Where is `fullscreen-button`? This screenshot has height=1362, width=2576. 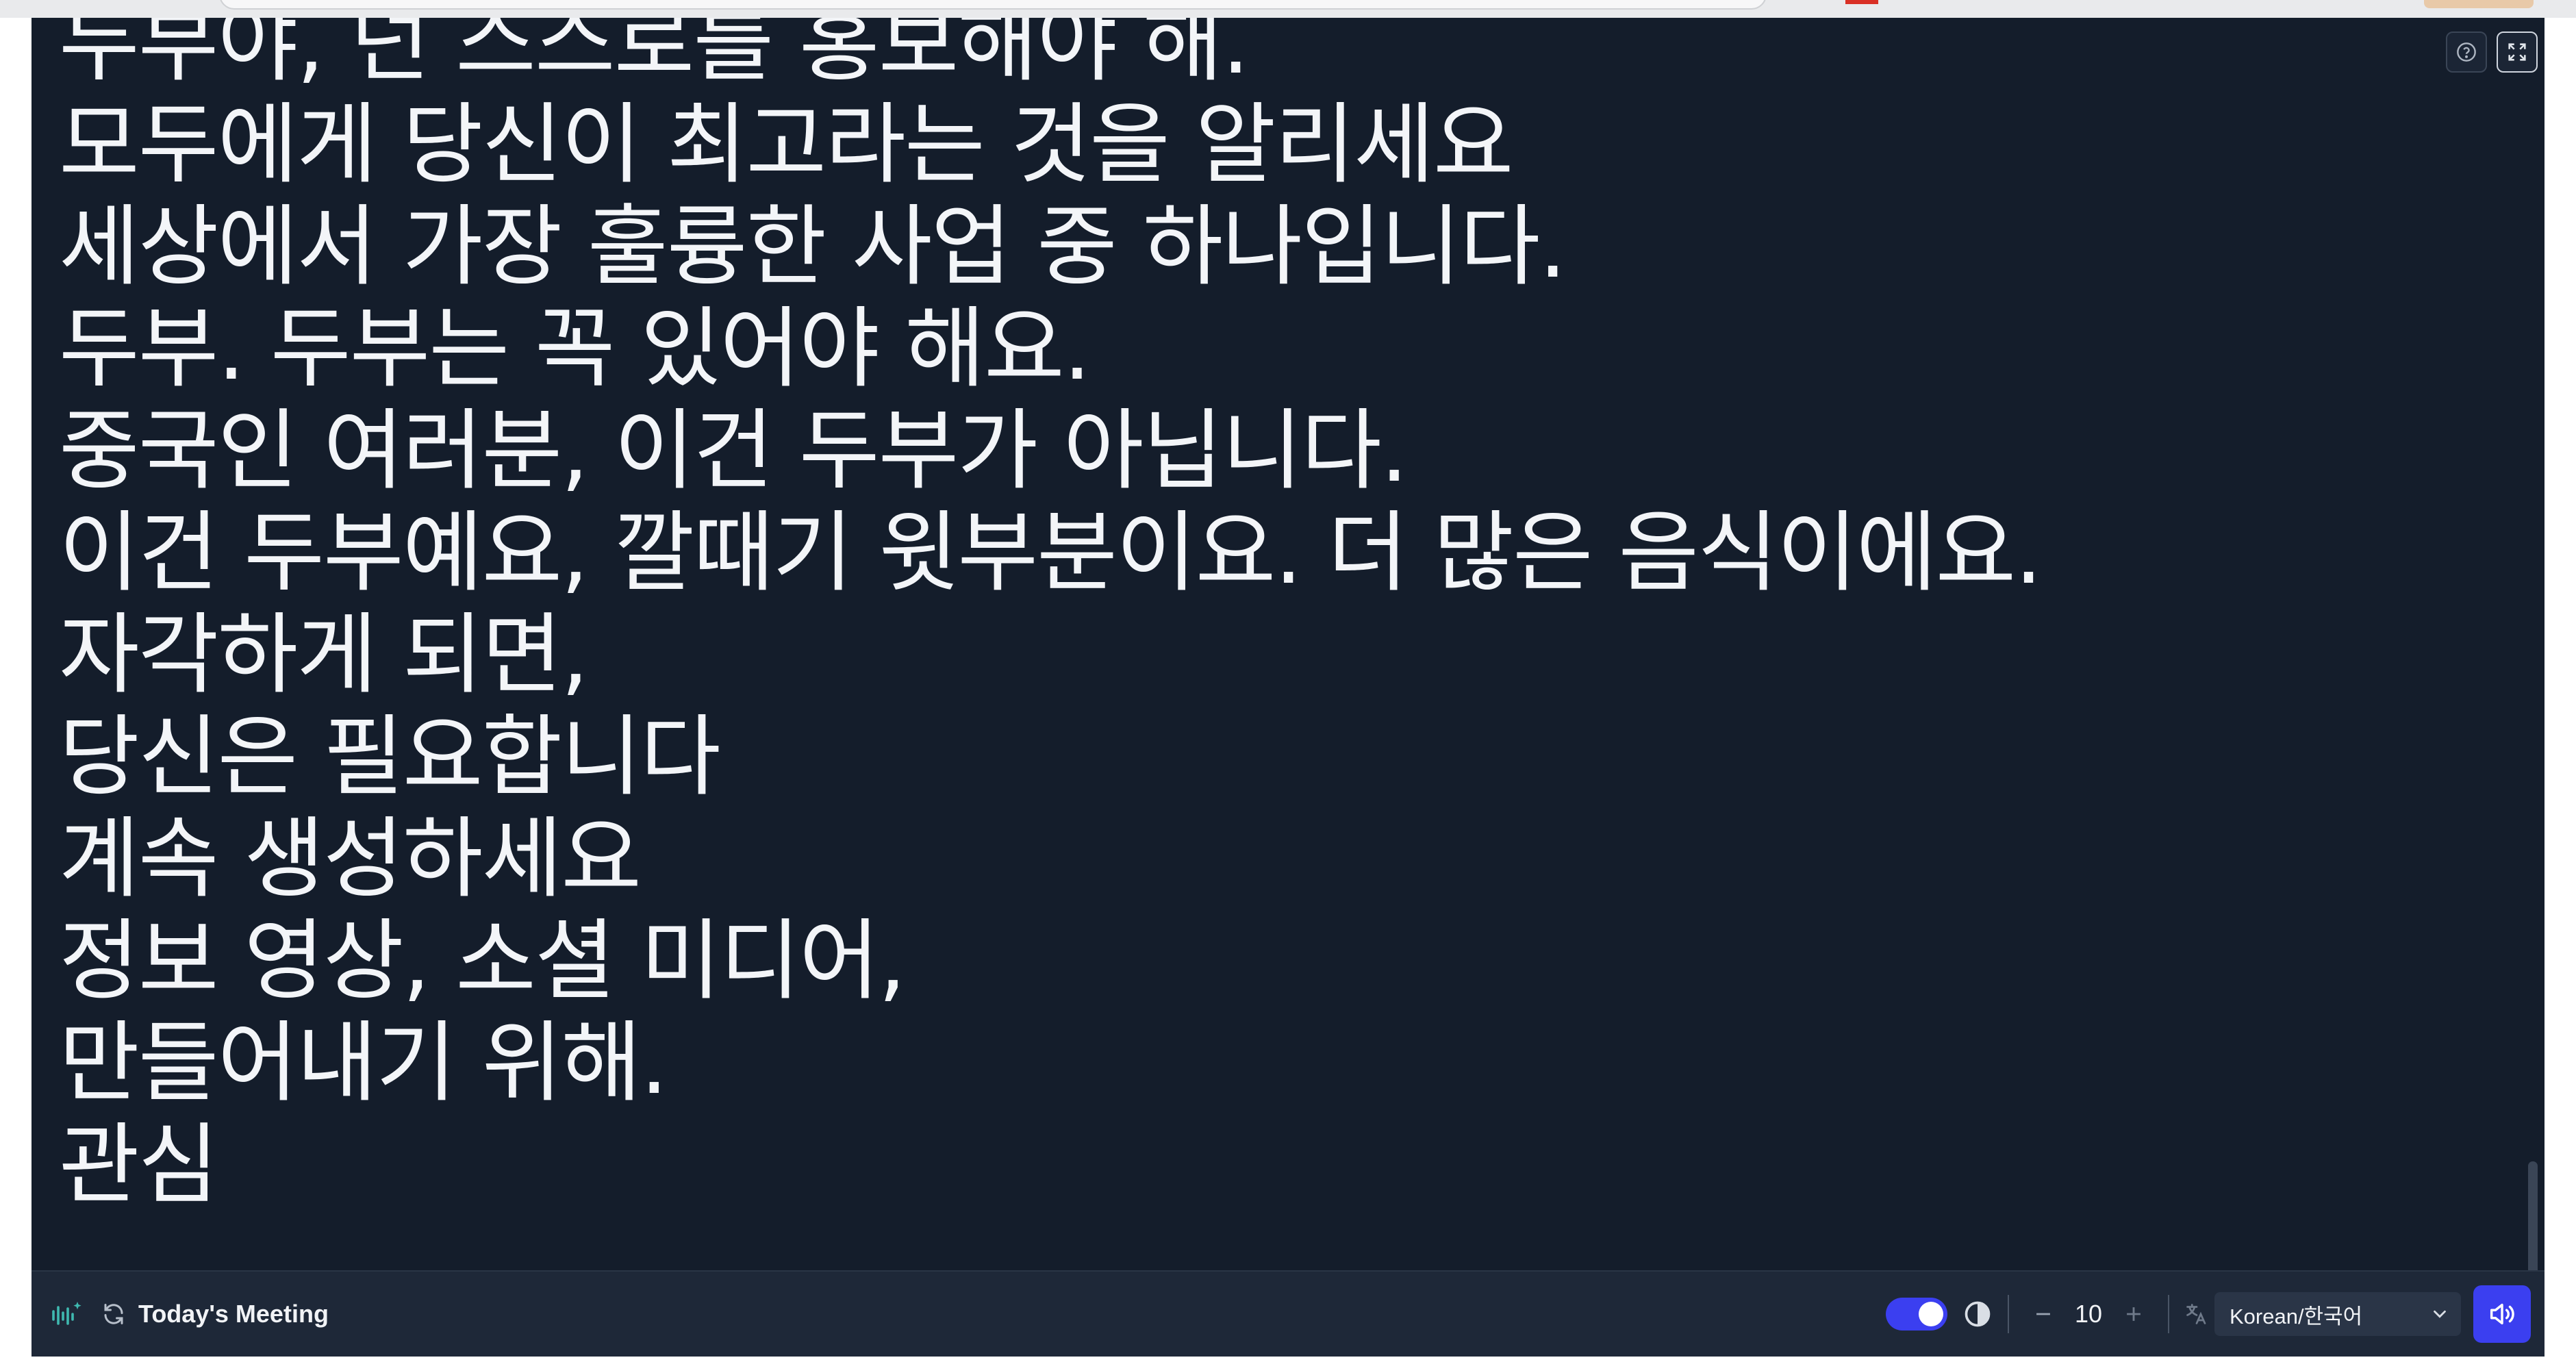 fullscreen-button is located at coordinates (2517, 52).